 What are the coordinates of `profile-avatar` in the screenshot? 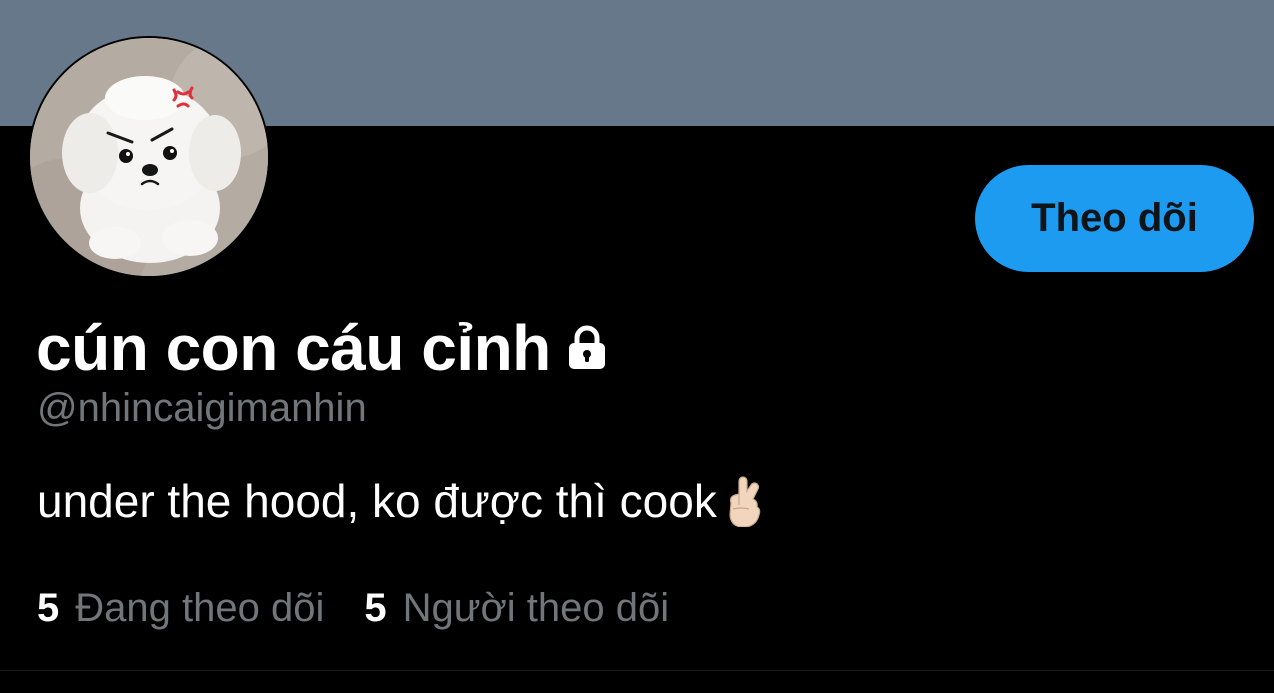 It's located at (149, 157).